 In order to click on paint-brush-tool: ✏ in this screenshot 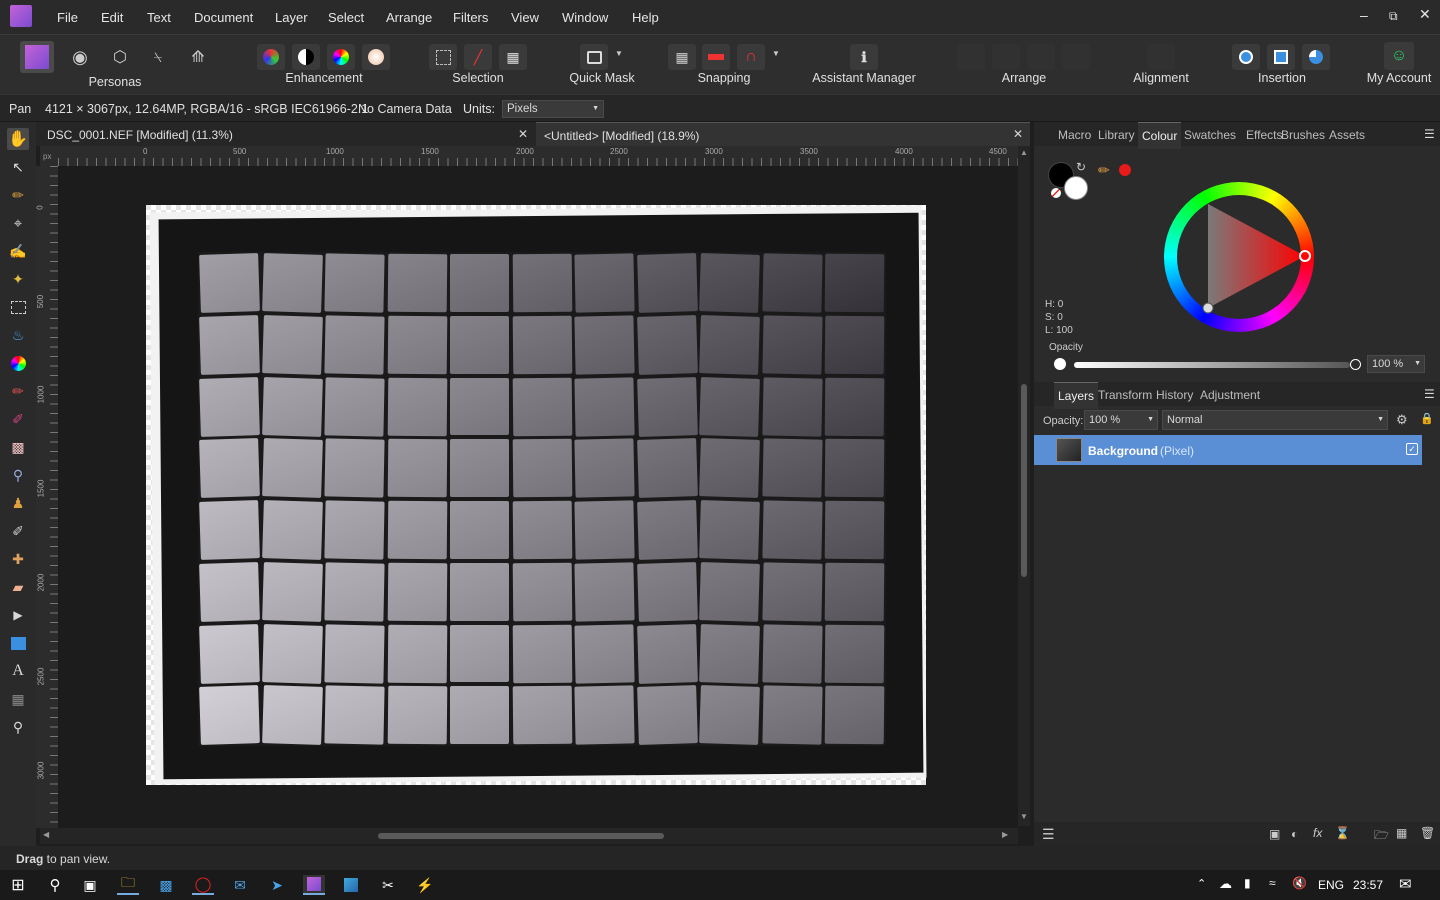, I will do `click(18, 391)`.